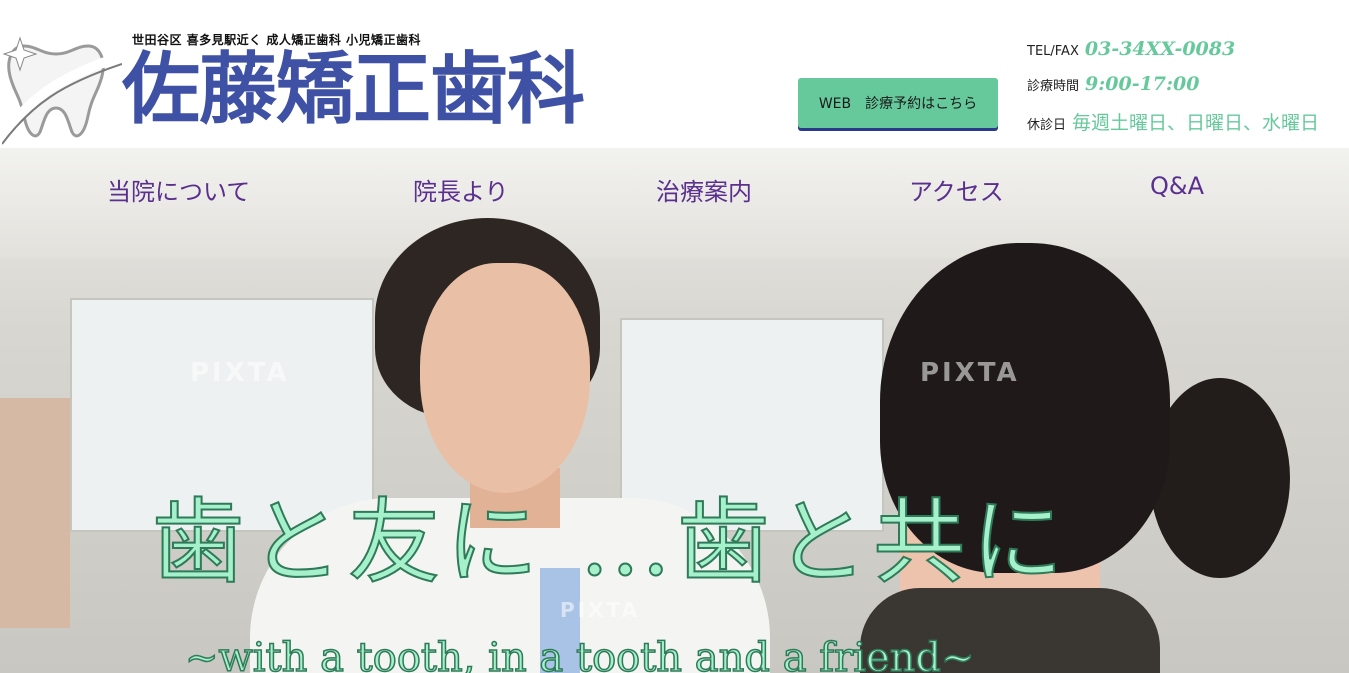  I want to click on main-nav: 当院について 院長より 治療案内 アクセス Q&A, so click(674, 188).